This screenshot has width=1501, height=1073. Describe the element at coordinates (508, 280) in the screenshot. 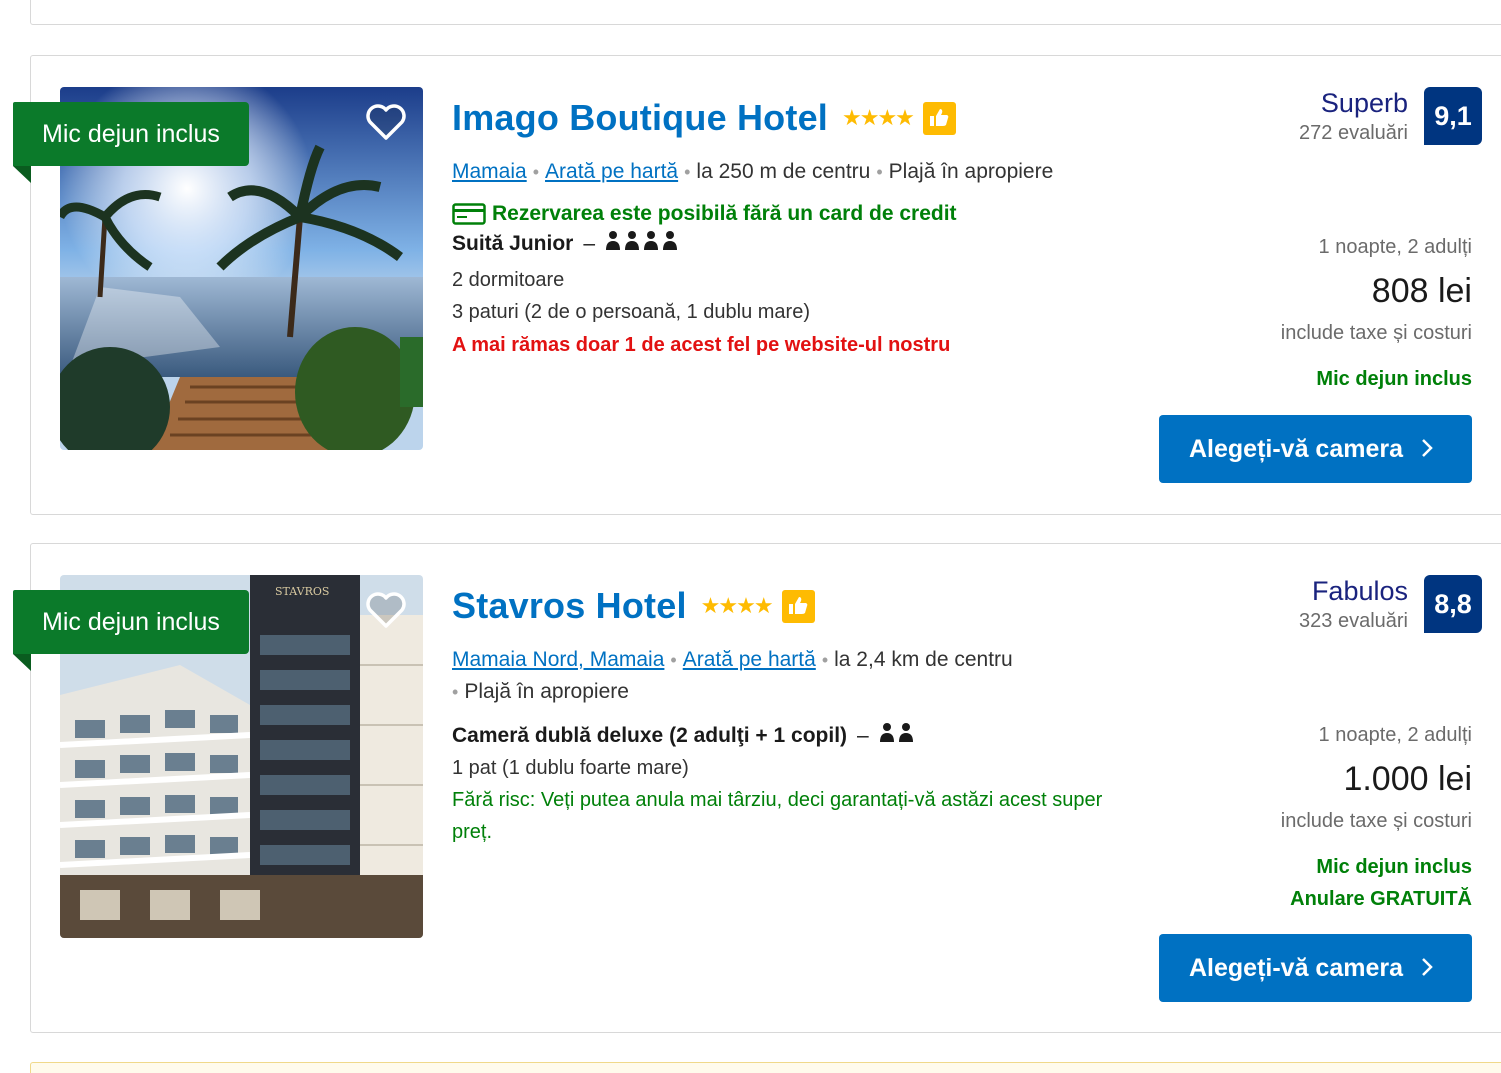

I see `room-detail: 2 dormitoare` at that location.